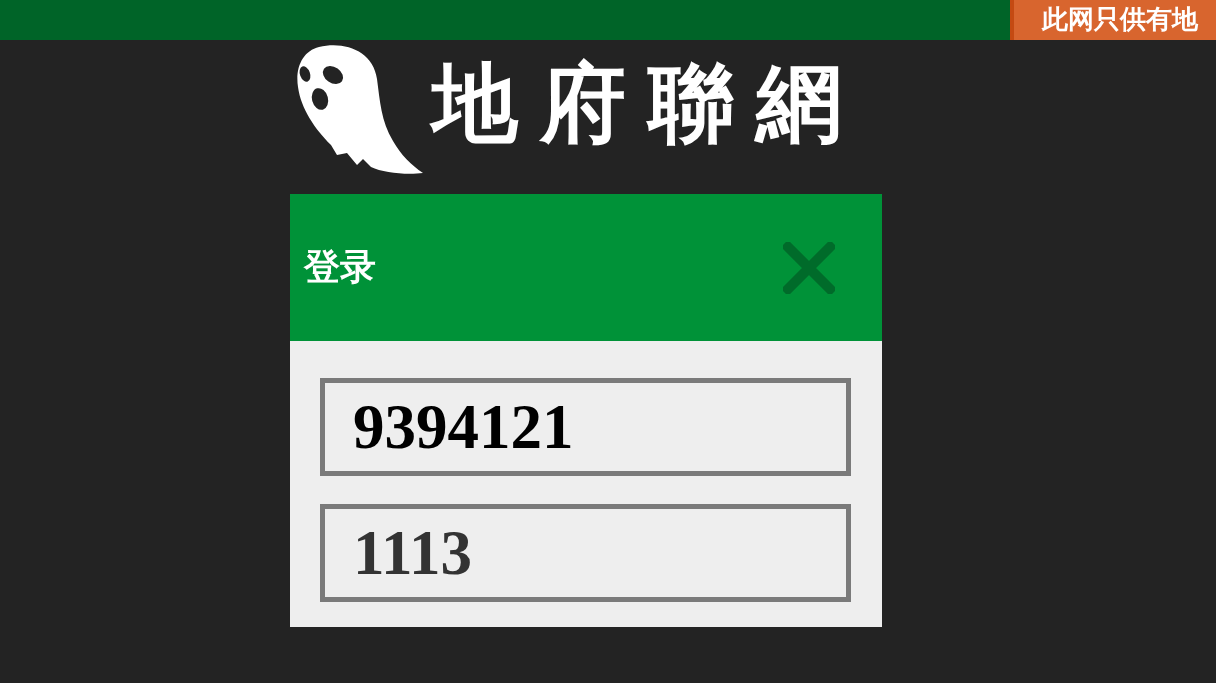 The width and height of the screenshot is (1216, 683). What do you see at coordinates (585, 427) in the screenshot?
I see `input-field: 9394121` at bounding box center [585, 427].